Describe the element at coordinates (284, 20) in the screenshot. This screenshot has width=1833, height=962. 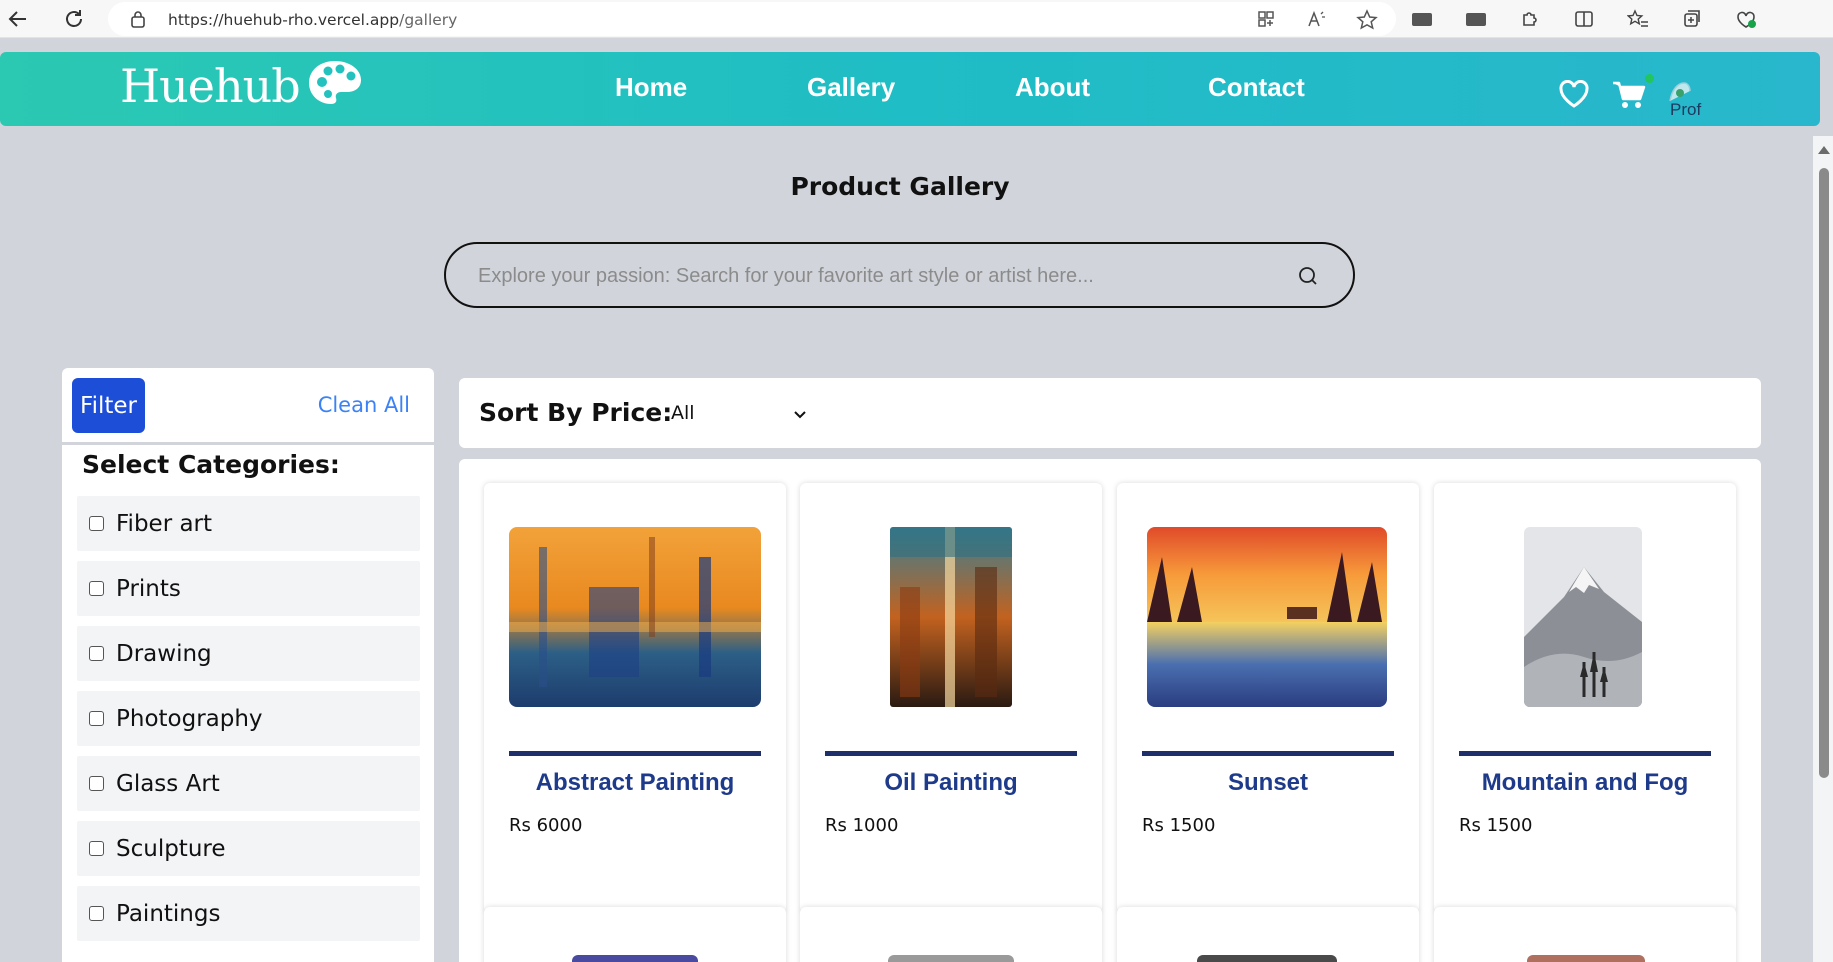
I see `url-host: https://huehub-rho.vercel.app` at that location.